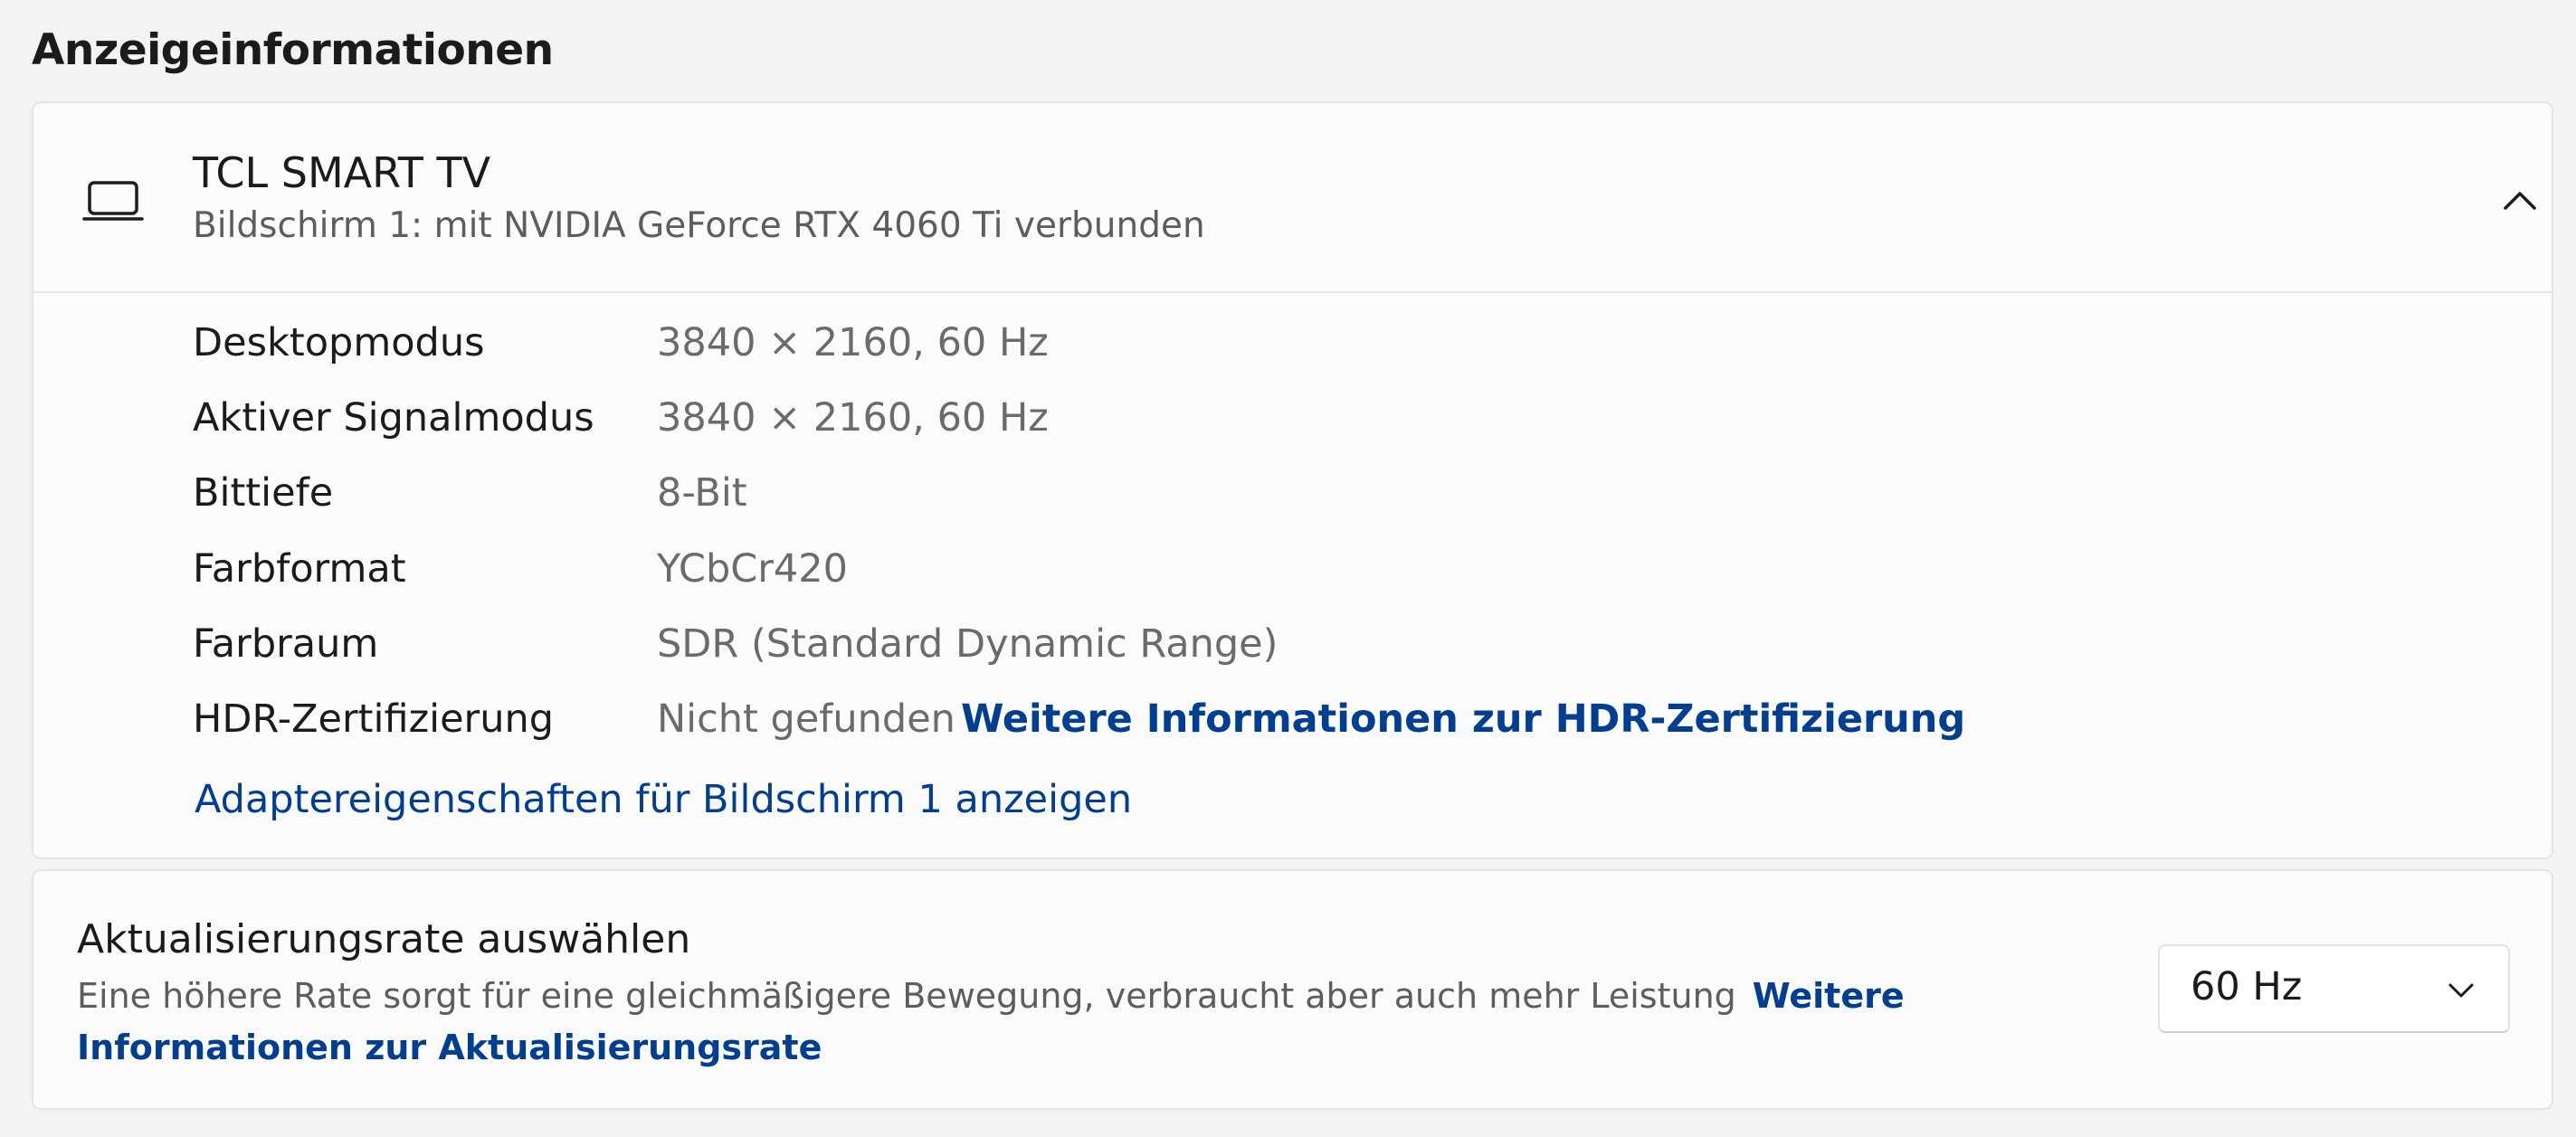 The image size is (2576, 1137). What do you see at coordinates (113, 201) in the screenshot?
I see `laptop-icon` at bounding box center [113, 201].